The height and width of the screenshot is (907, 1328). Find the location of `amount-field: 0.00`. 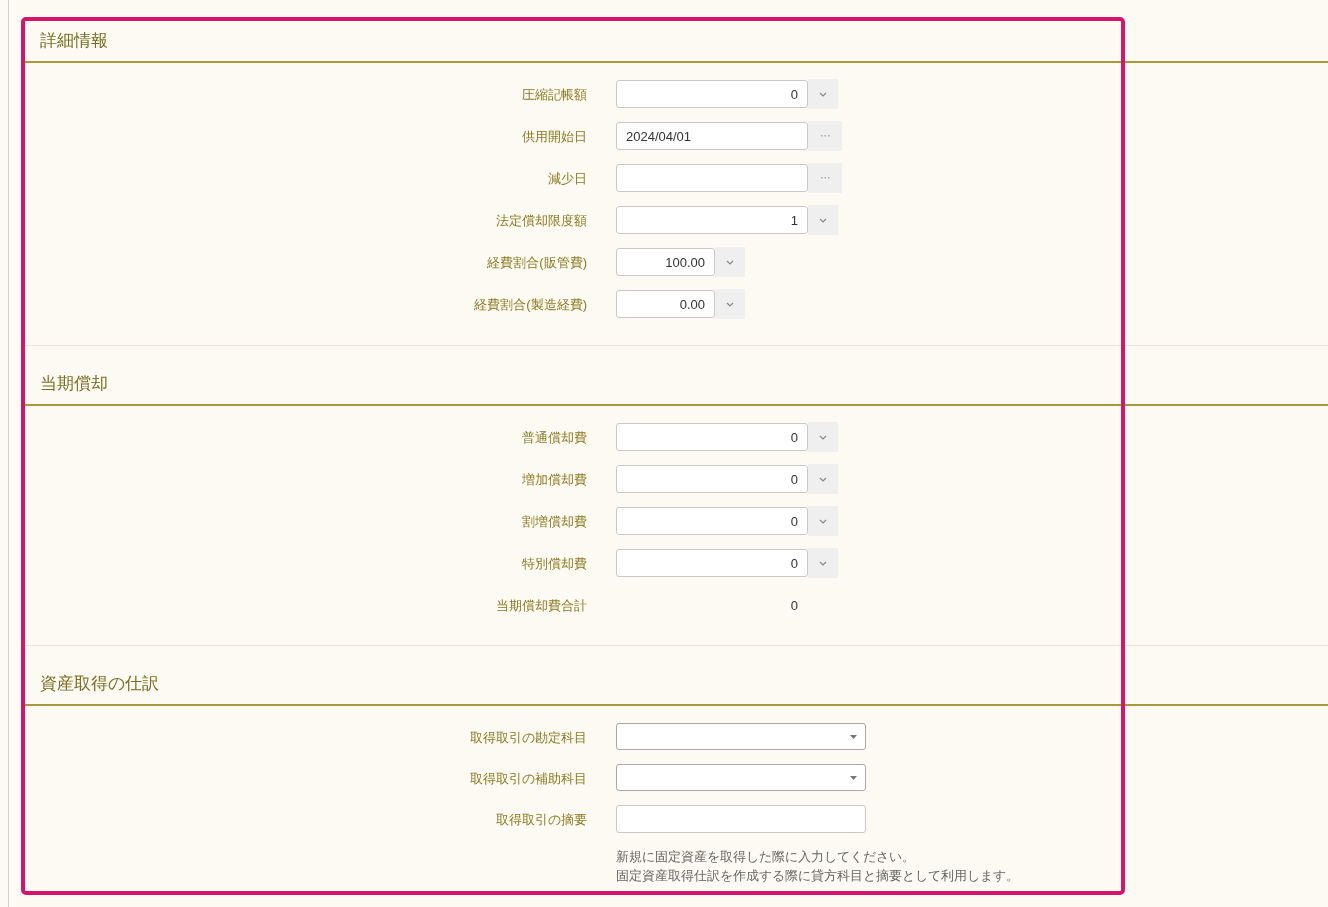

amount-field: 0.00 is located at coordinates (665, 304).